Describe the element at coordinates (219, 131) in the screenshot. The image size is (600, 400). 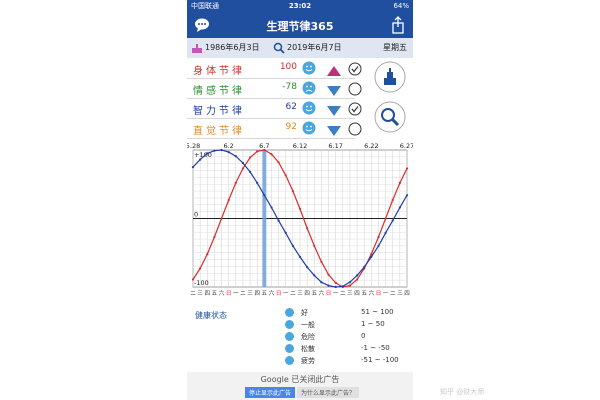
I see `rhythm-label: 直觉节律` at that location.